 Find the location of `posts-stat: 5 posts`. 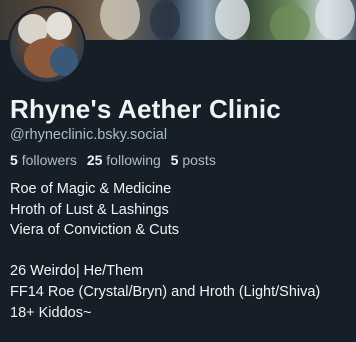

posts-stat: 5 posts is located at coordinates (193, 160).